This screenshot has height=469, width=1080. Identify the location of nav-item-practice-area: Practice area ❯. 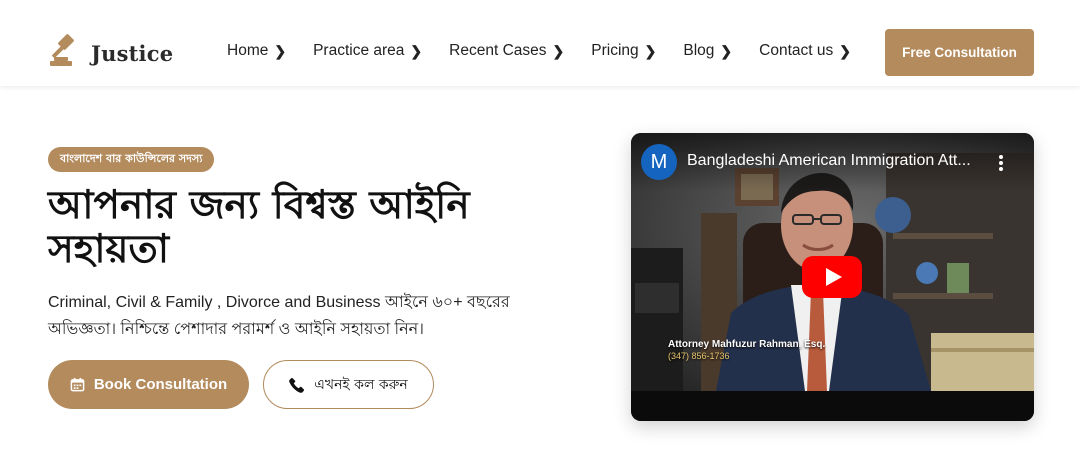
(367, 51).